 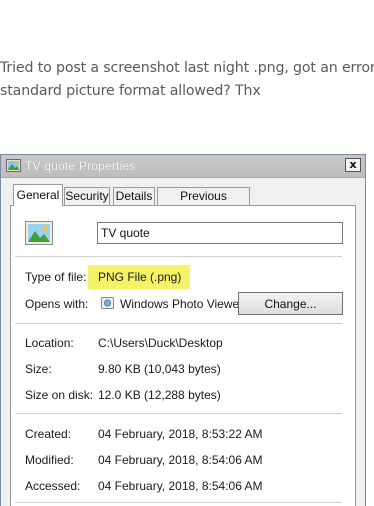 I want to click on created-label: Created:, so click(x=48, y=434).